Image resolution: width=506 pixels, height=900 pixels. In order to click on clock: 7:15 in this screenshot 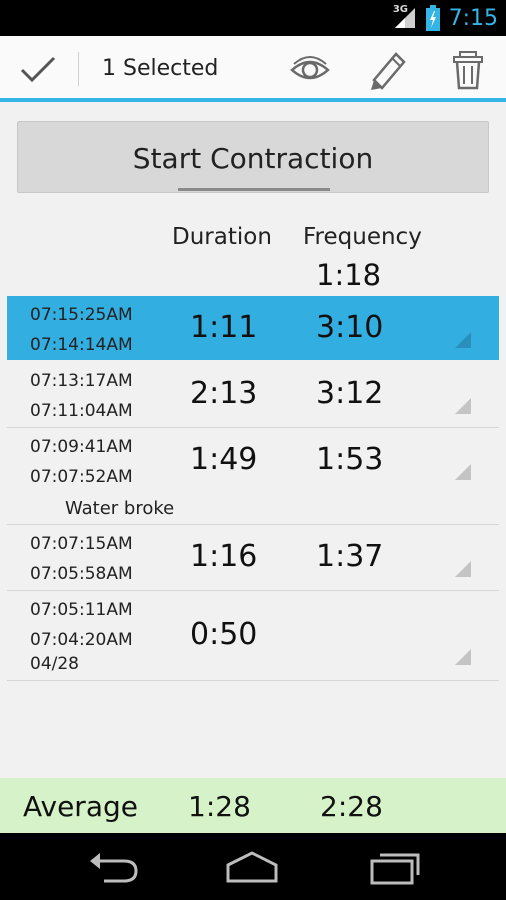, I will do `click(473, 18)`.